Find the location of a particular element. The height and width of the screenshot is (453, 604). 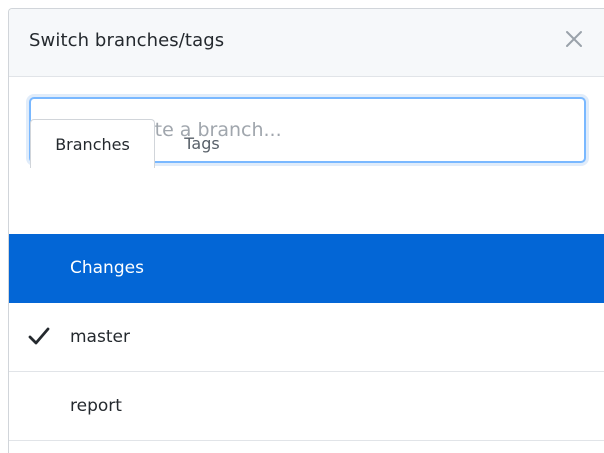

checkmark-icon is located at coordinates (39, 336).